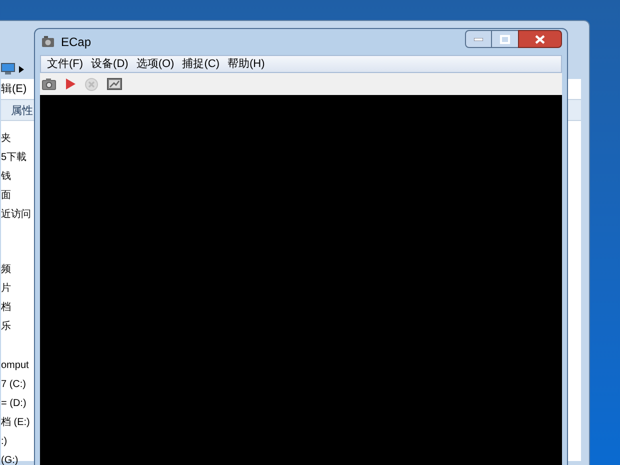  I want to click on nav-item: 5下載, so click(14, 157).